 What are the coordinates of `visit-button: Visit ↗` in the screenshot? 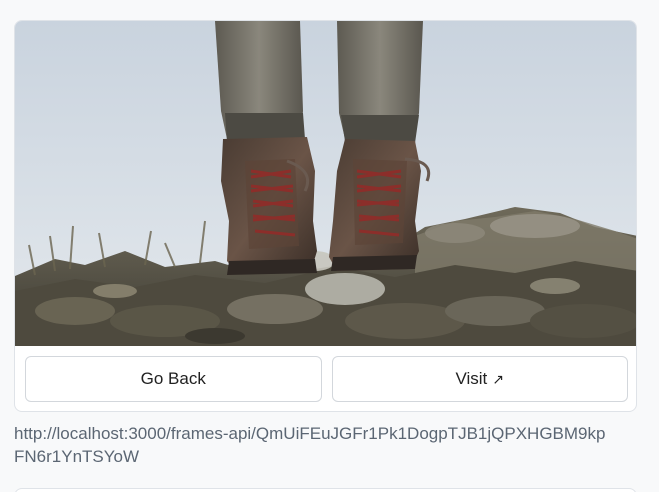 It's located at (479, 379).